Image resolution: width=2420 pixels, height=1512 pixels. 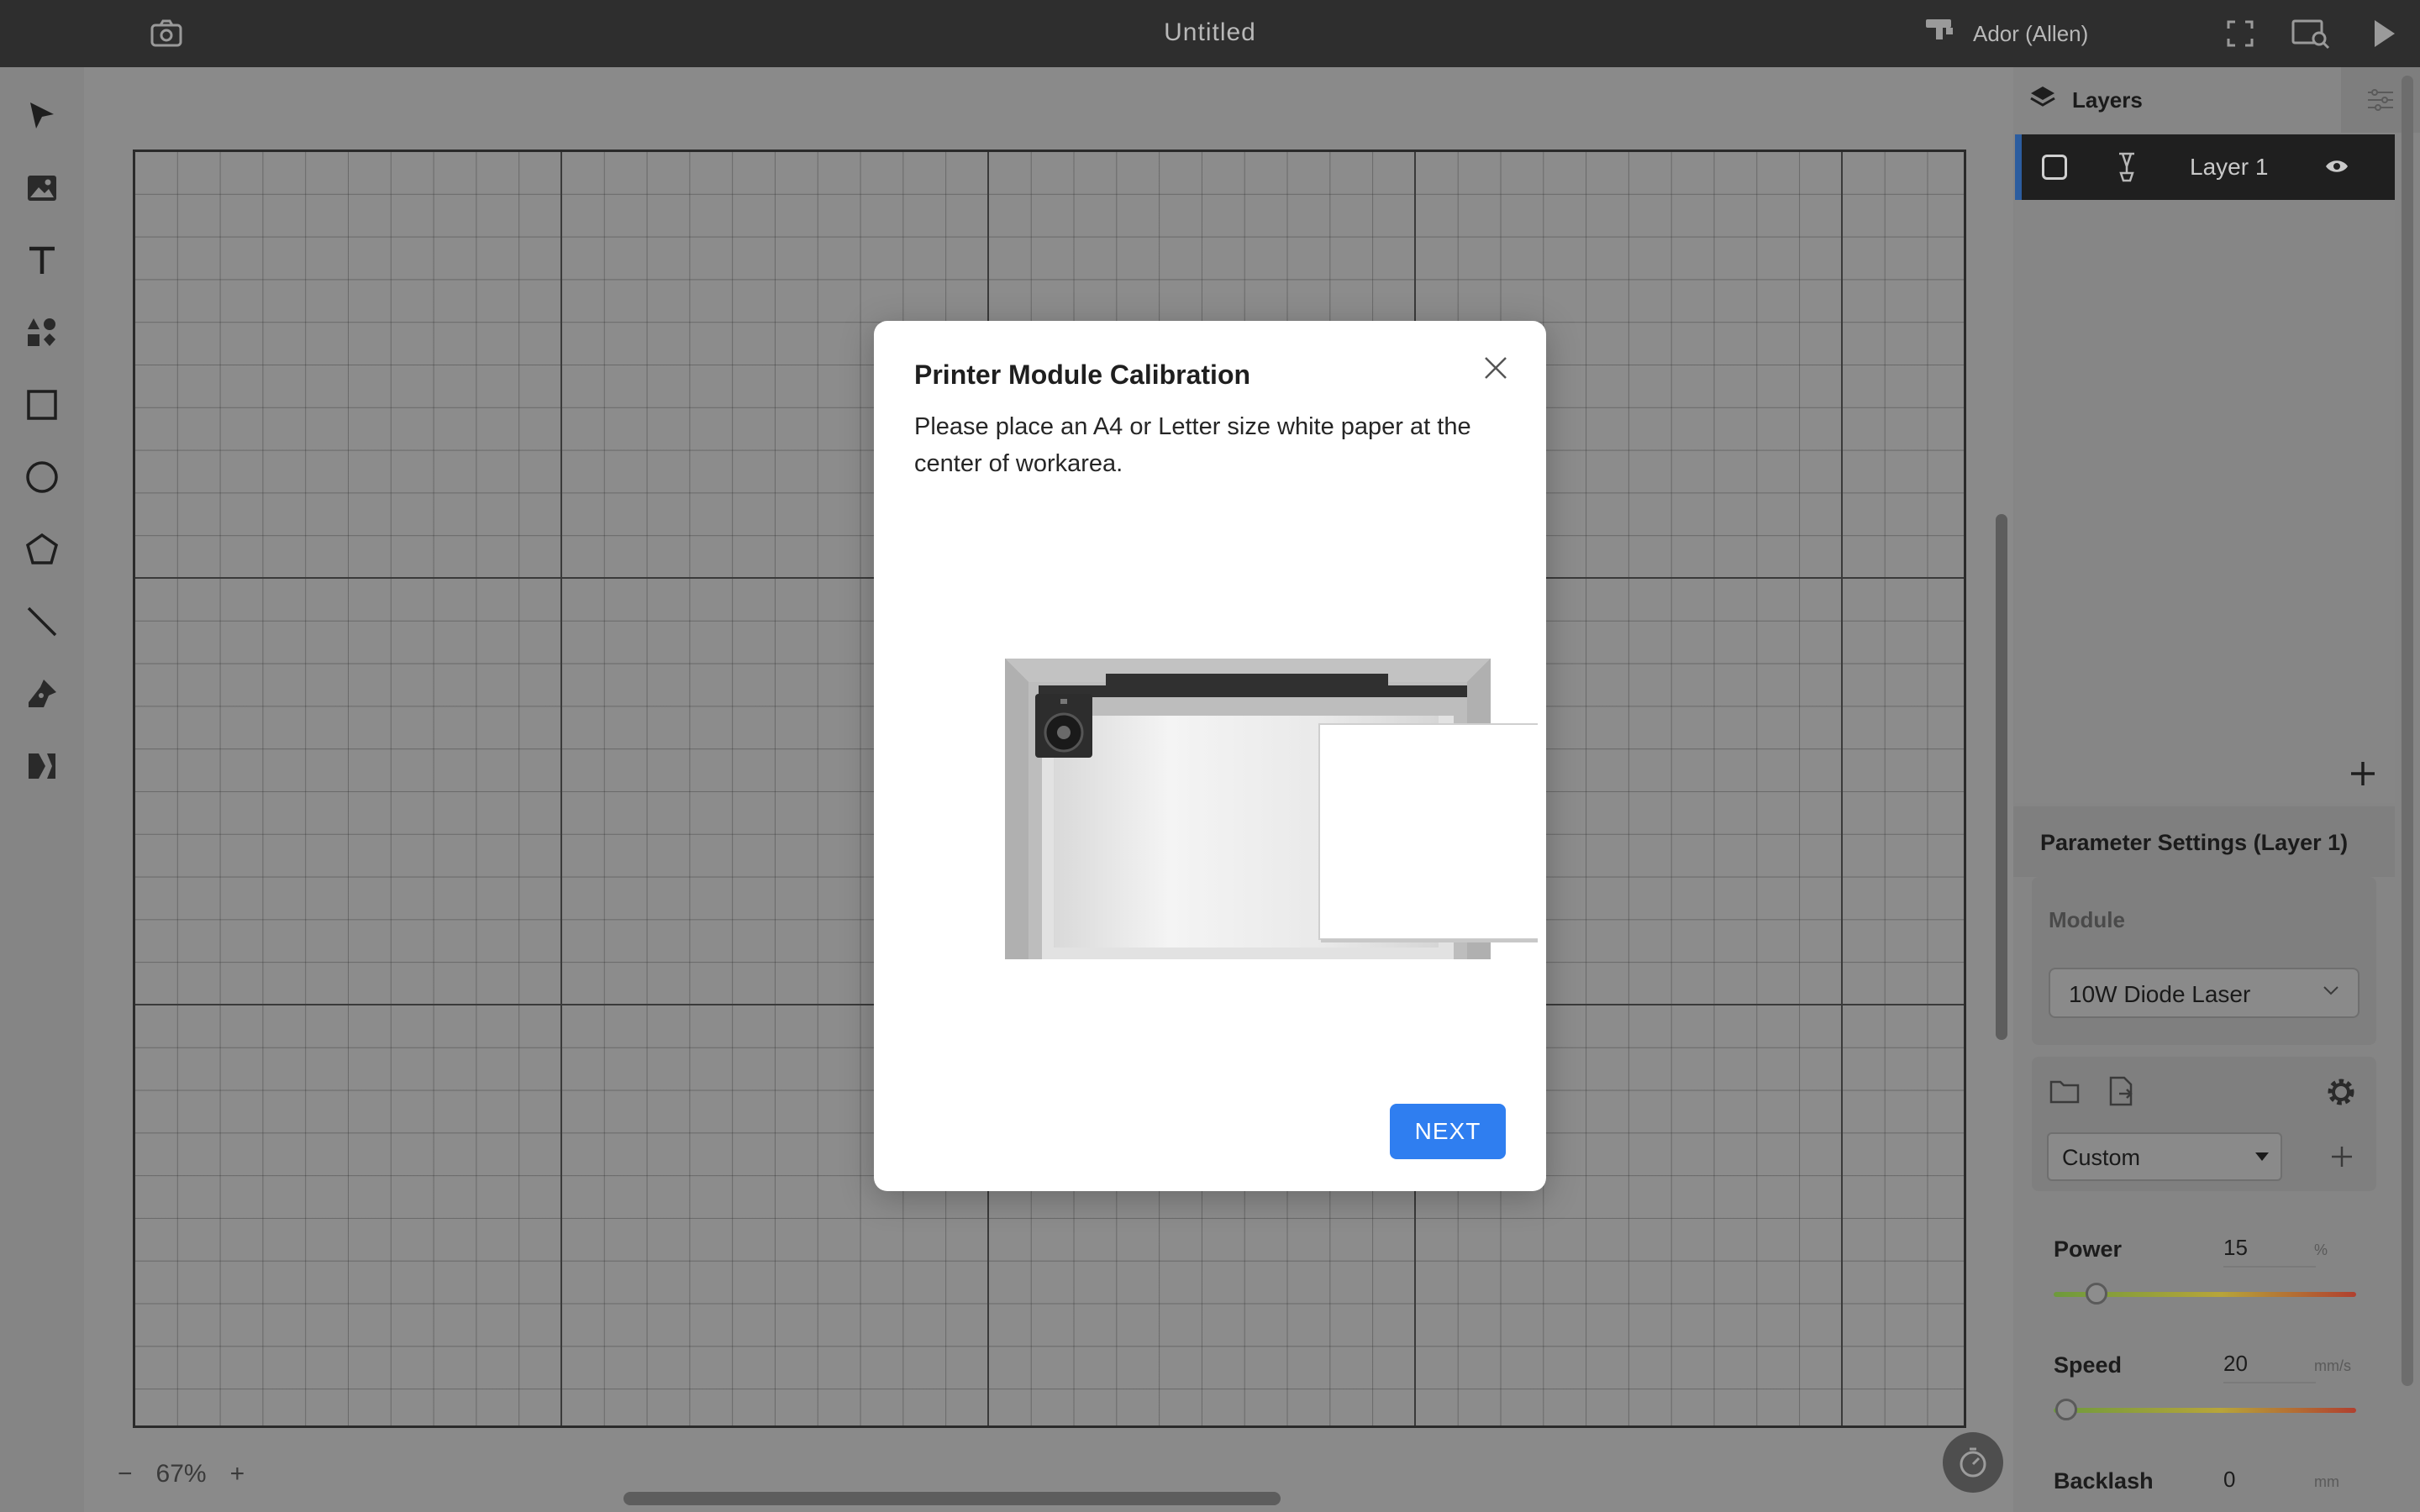 What do you see at coordinates (238, 1474) in the screenshot?
I see `zoom-in-button: +` at bounding box center [238, 1474].